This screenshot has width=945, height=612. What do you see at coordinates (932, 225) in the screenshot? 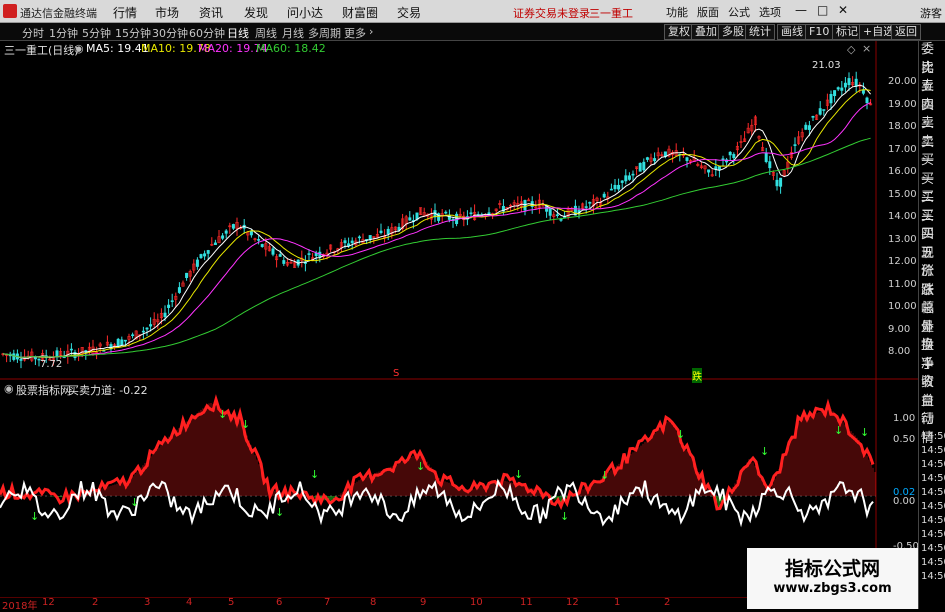
I see `sidebar-item: 买四` at bounding box center [932, 225].